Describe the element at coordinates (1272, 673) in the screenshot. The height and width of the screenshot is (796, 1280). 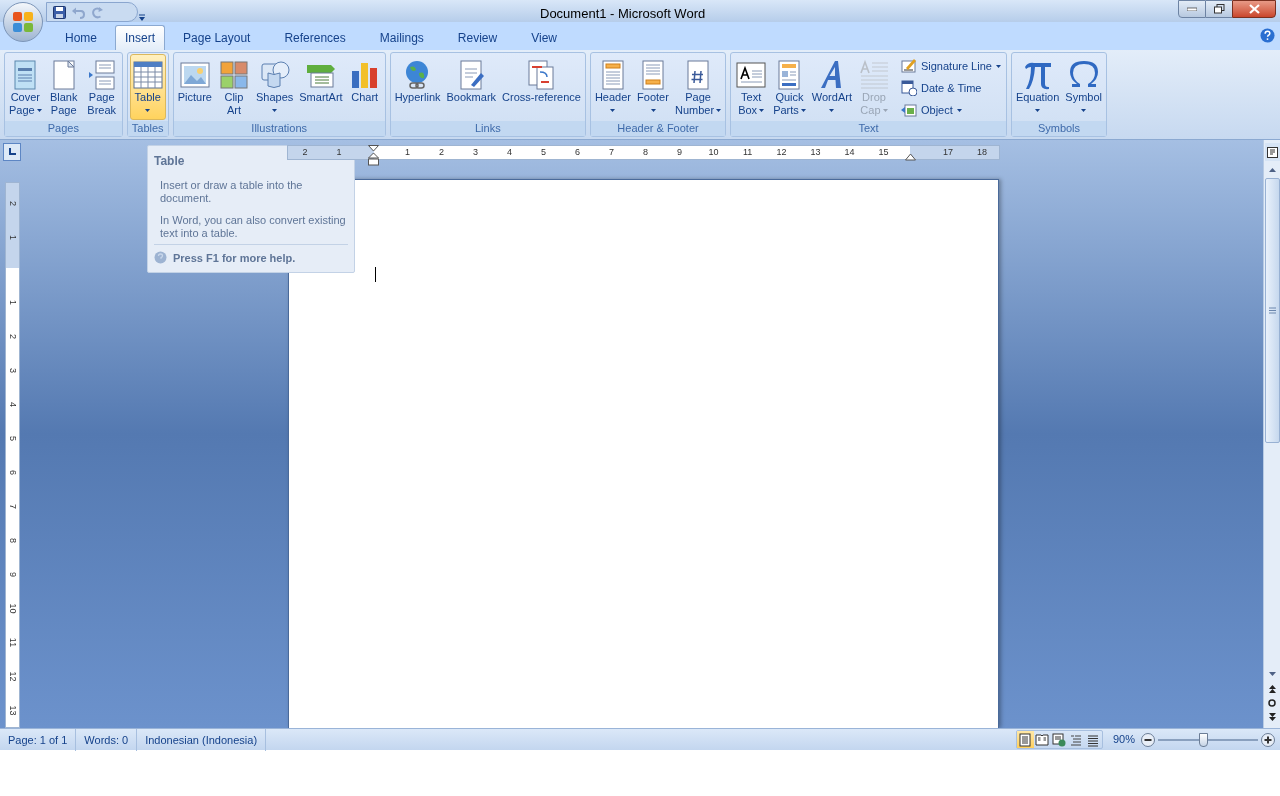
I see `down-arrow-icon` at that location.